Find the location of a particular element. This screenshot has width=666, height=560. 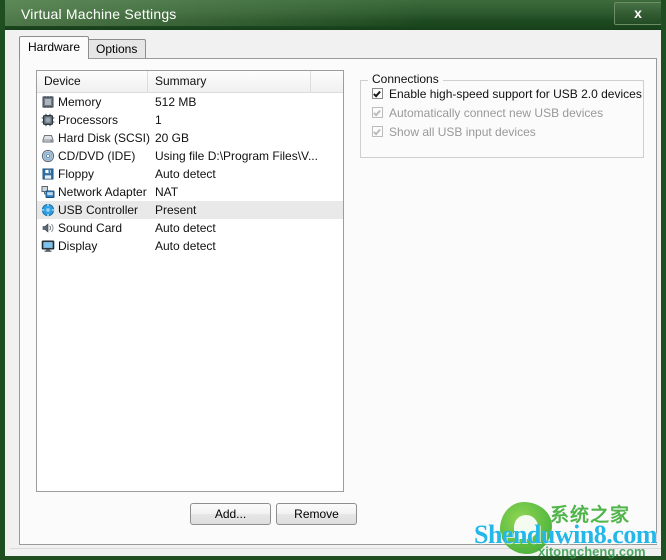

column-header-device: Device is located at coordinates (92, 81).